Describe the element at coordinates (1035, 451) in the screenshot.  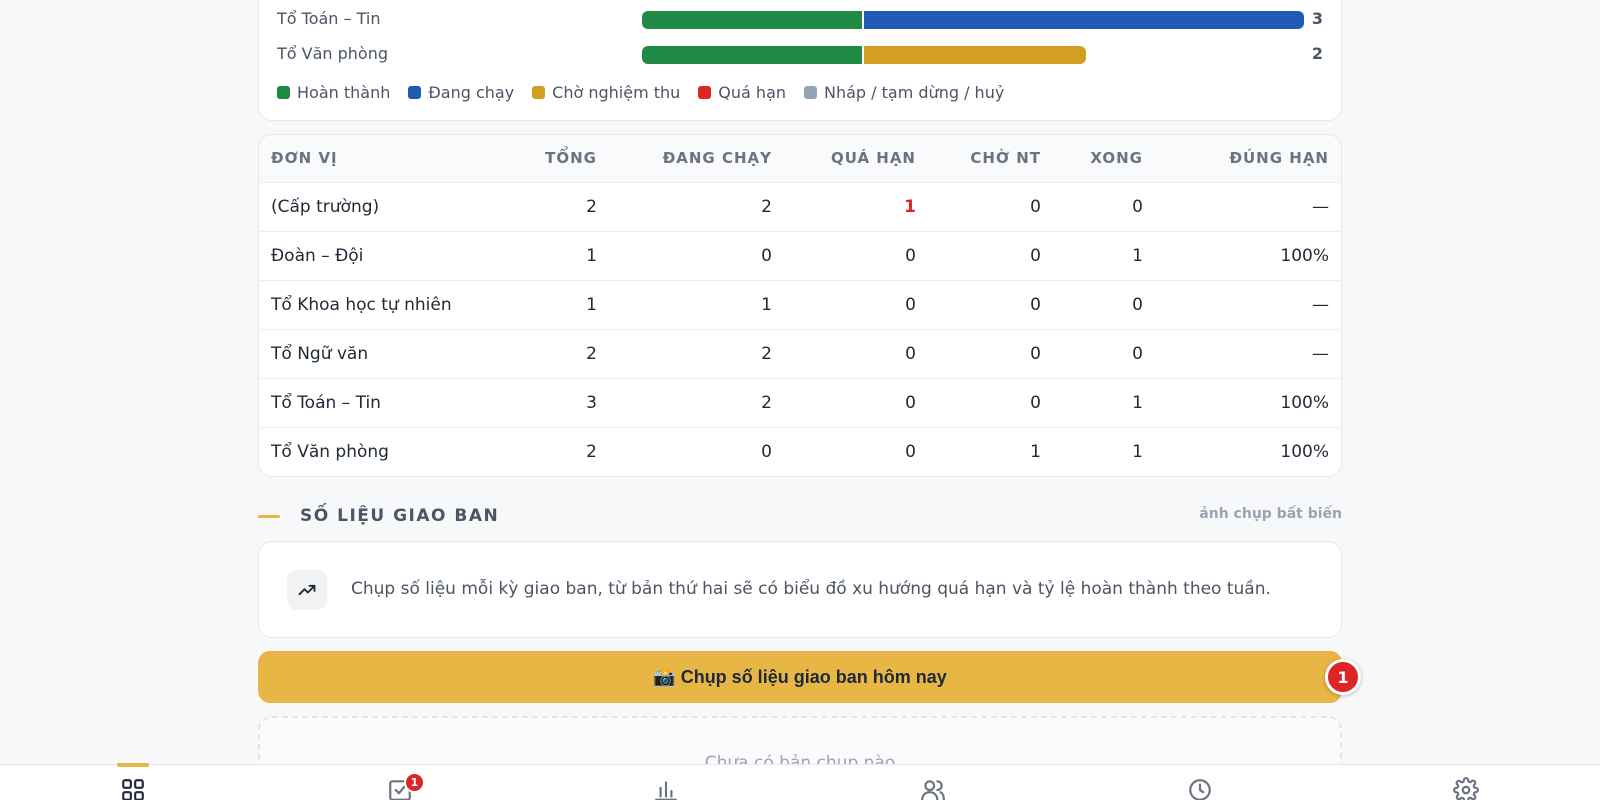
I see `cell-pending: 1` at that location.